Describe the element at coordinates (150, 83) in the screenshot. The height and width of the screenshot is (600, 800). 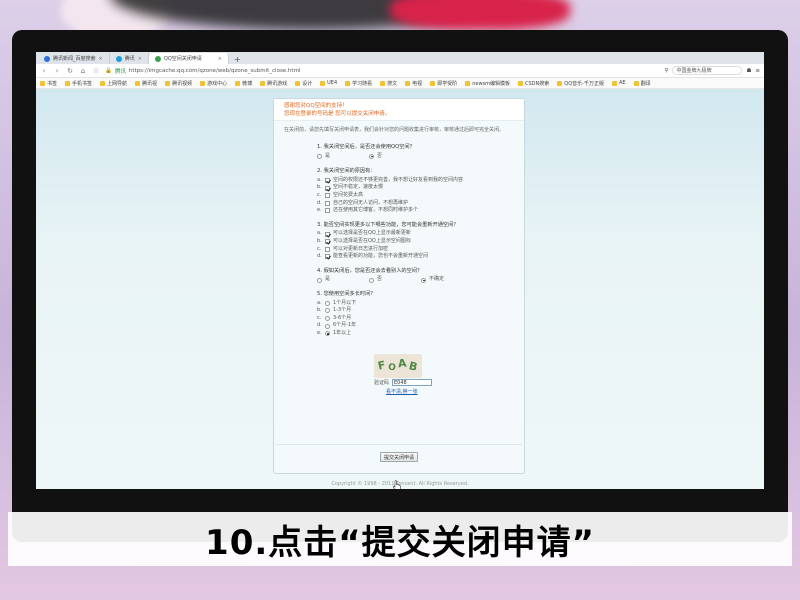
I see `bookmark-label: 腾讯视` at that location.